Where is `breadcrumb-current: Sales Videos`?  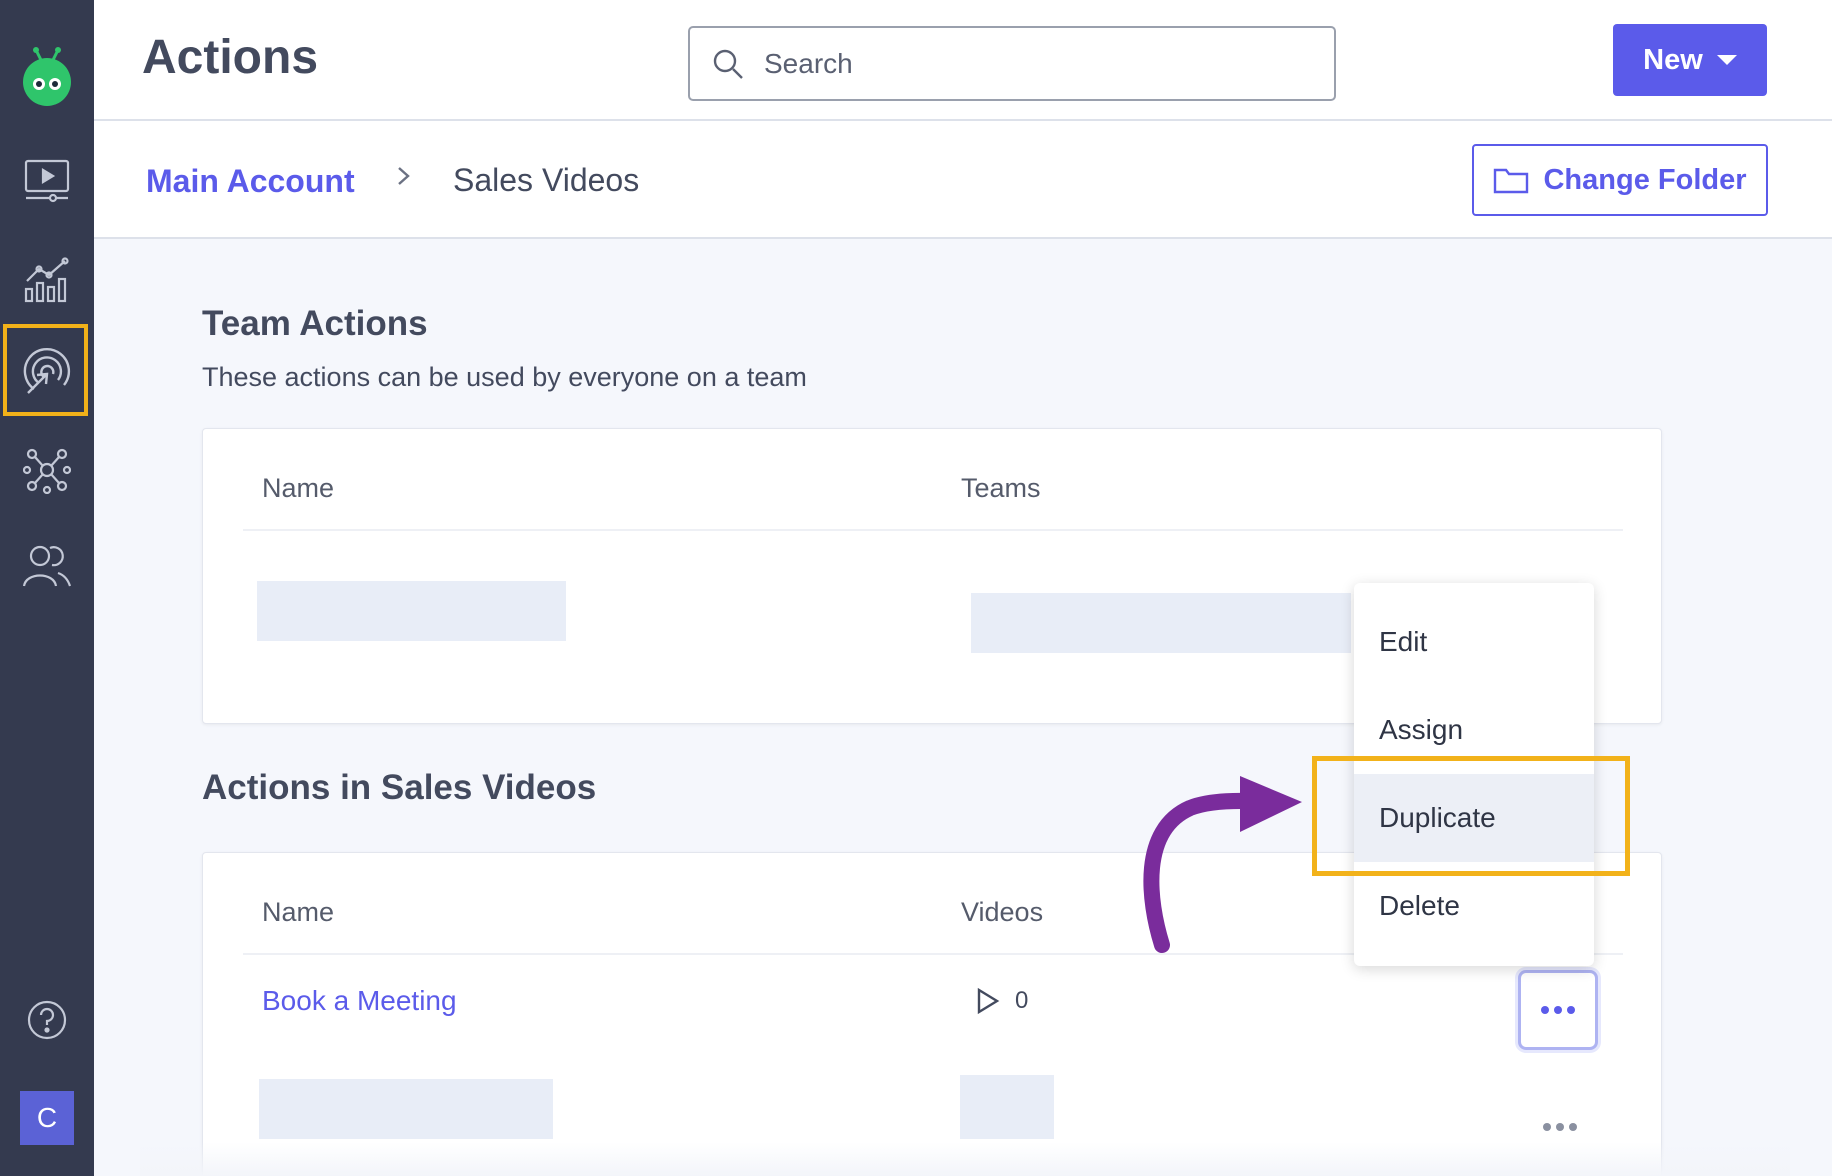 breadcrumb-current: Sales Videos is located at coordinates (546, 180).